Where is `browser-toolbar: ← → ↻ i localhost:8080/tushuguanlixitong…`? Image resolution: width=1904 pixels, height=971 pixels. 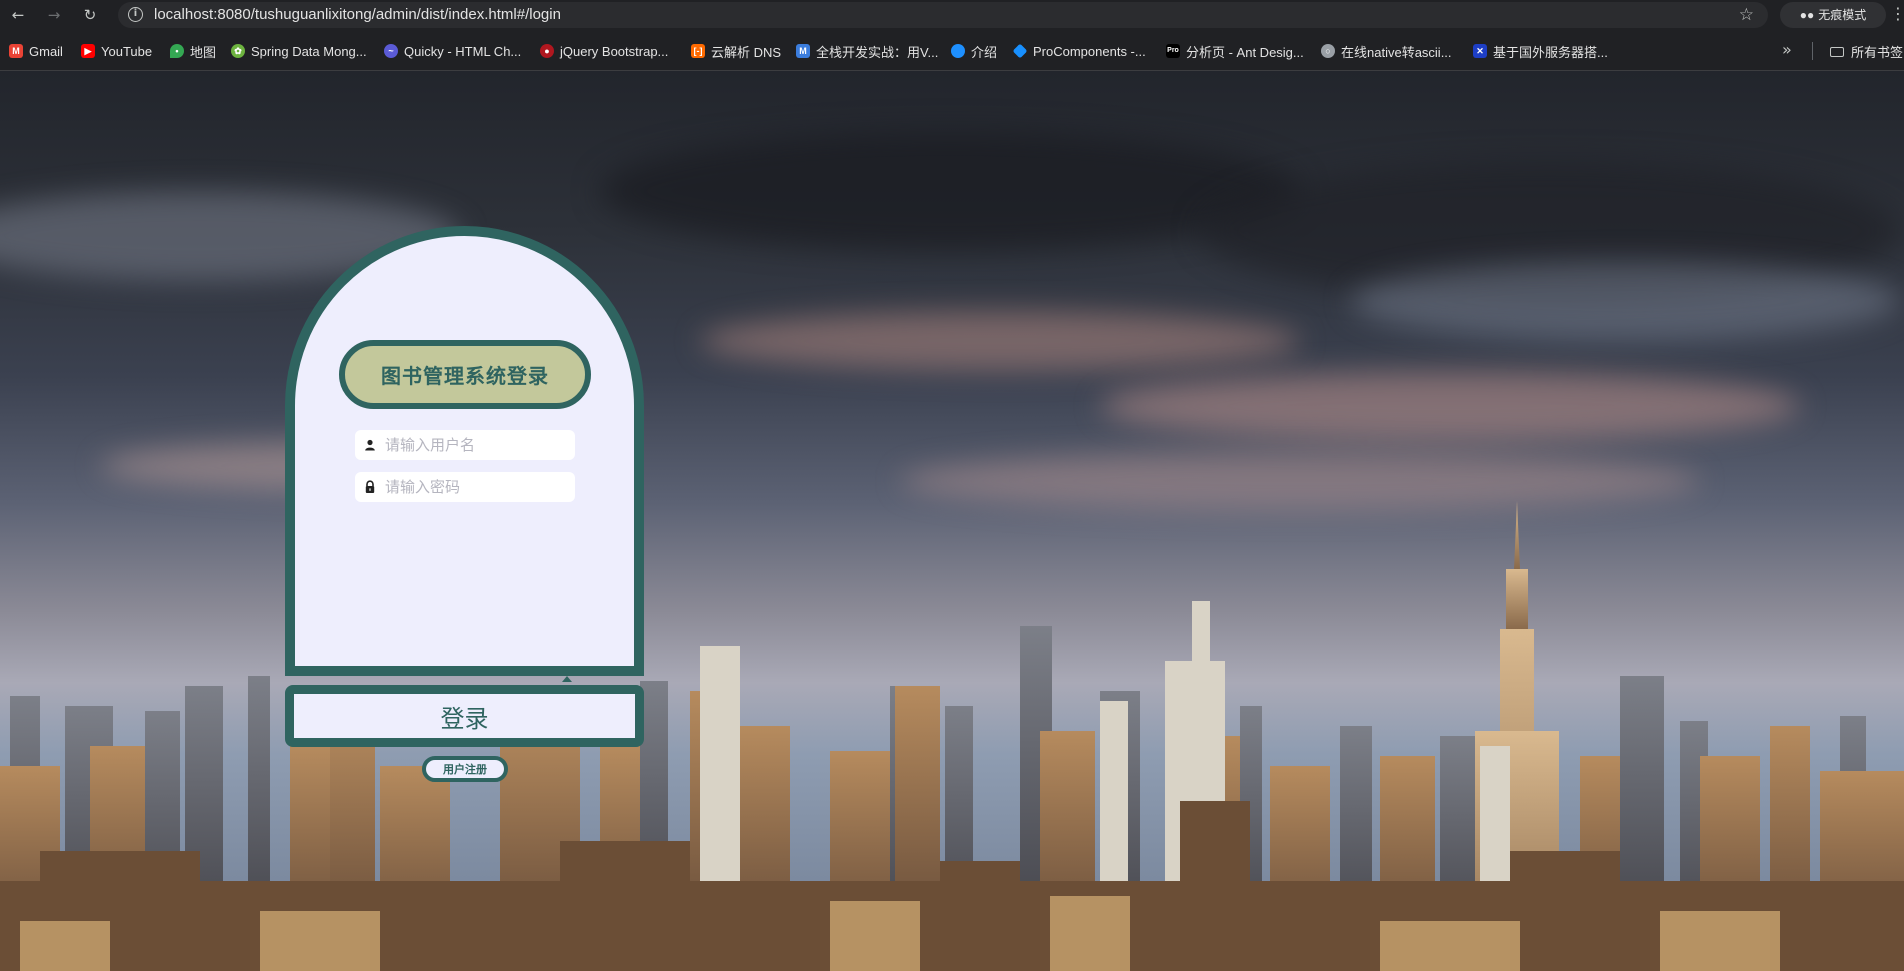
browser-toolbar: ← → ↻ i localhost:8080/tushuguanlixitong… is located at coordinates (952, 15).